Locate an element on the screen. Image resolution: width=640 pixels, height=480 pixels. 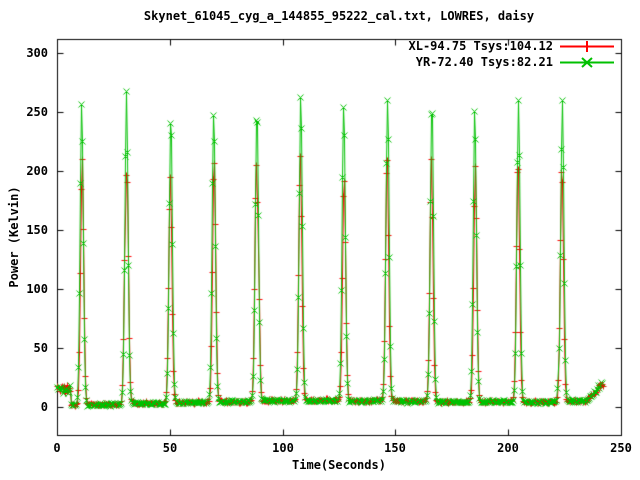
legend-label-yr: YR-72.40 Tsys:82.21 is located at coordinates (484, 62).